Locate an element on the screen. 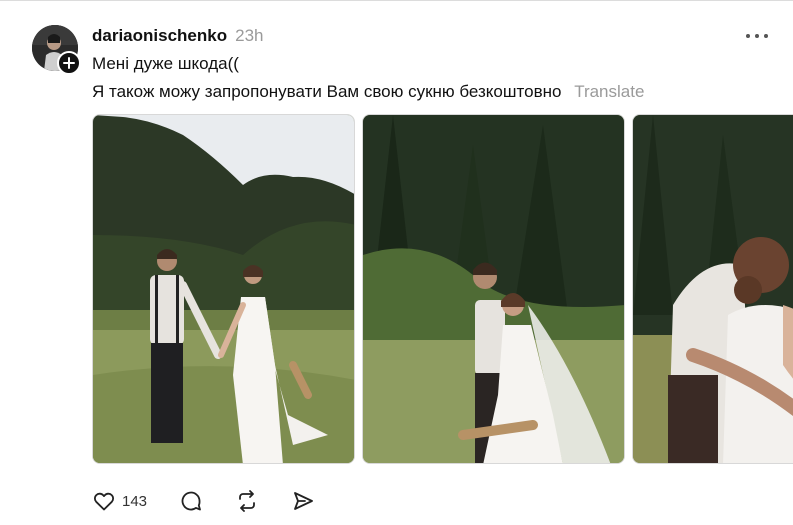 This screenshot has width=793, height=525. post-header: dariaonischenko 23h is located at coordinates (177, 36).